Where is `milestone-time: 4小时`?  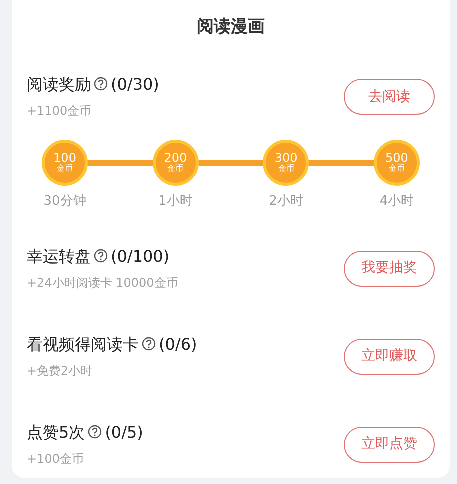
milestone-time: 4小时 is located at coordinates (397, 202).